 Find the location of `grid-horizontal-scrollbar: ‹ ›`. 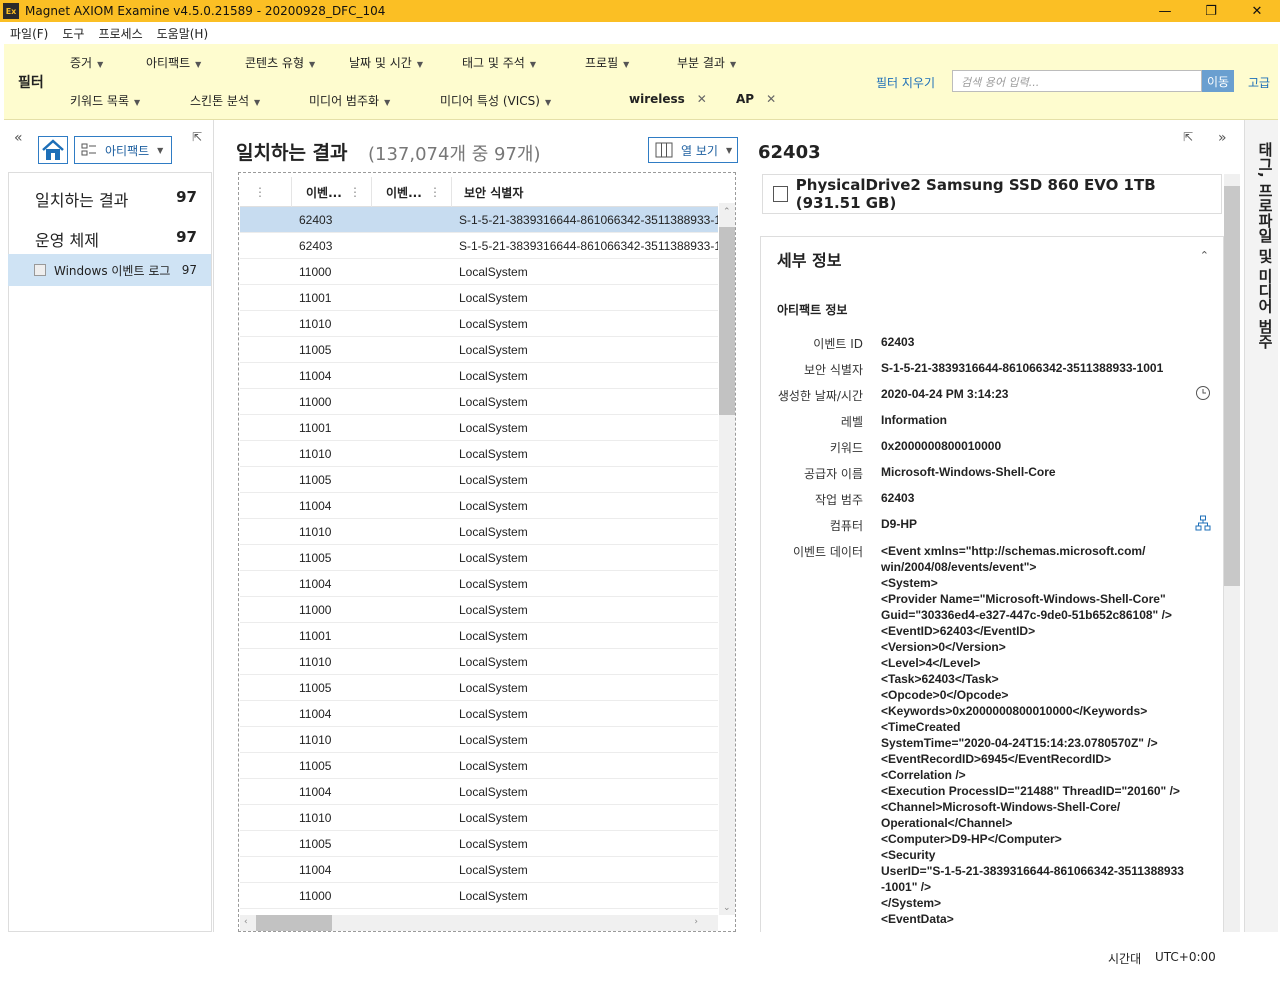

grid-horizontal-scrollbar: ‹ › is located at coordinates (479, 923).